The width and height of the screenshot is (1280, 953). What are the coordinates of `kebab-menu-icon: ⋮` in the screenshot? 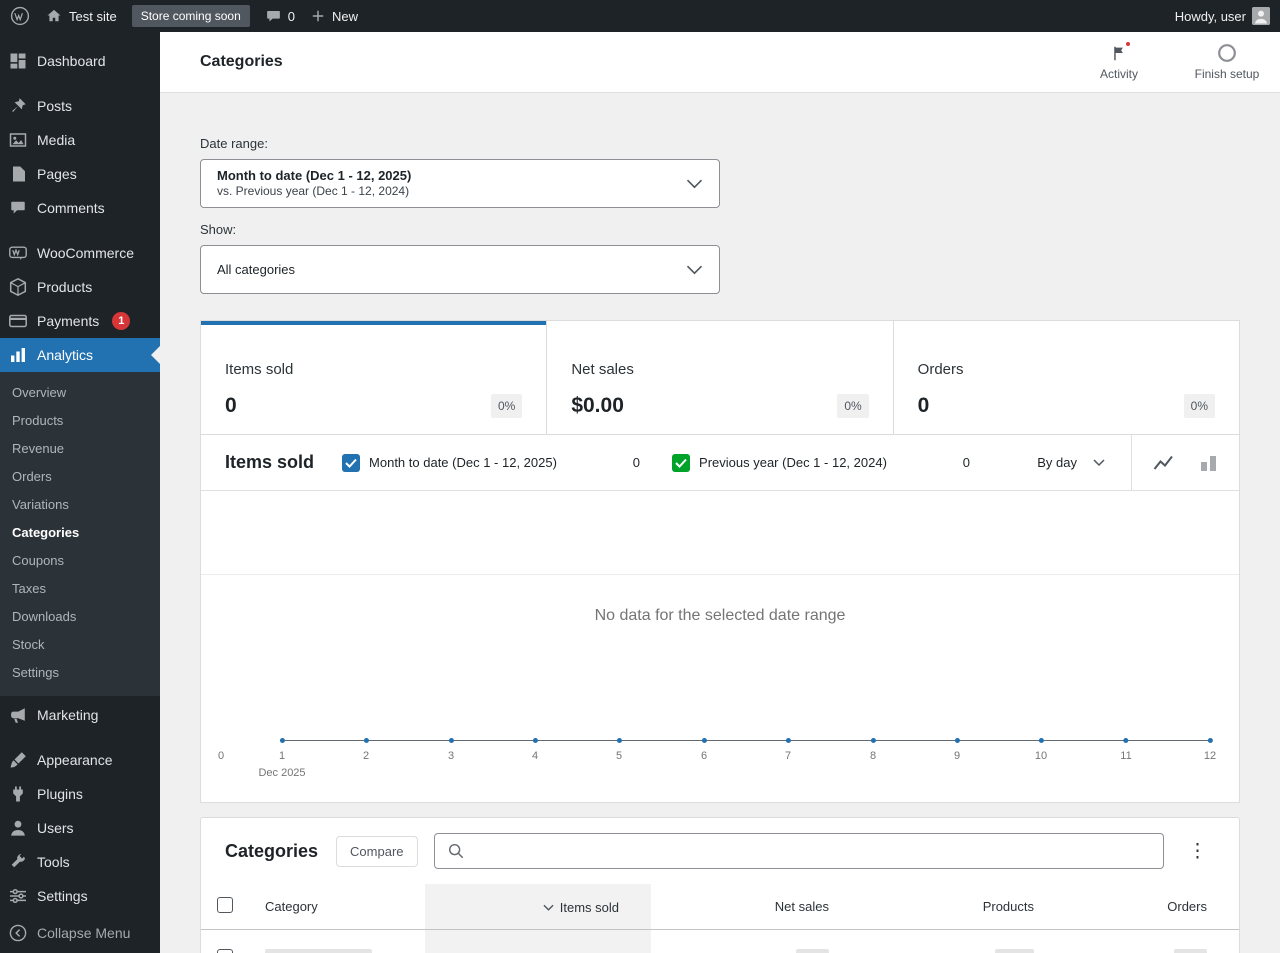 It's located at (1197, 851).